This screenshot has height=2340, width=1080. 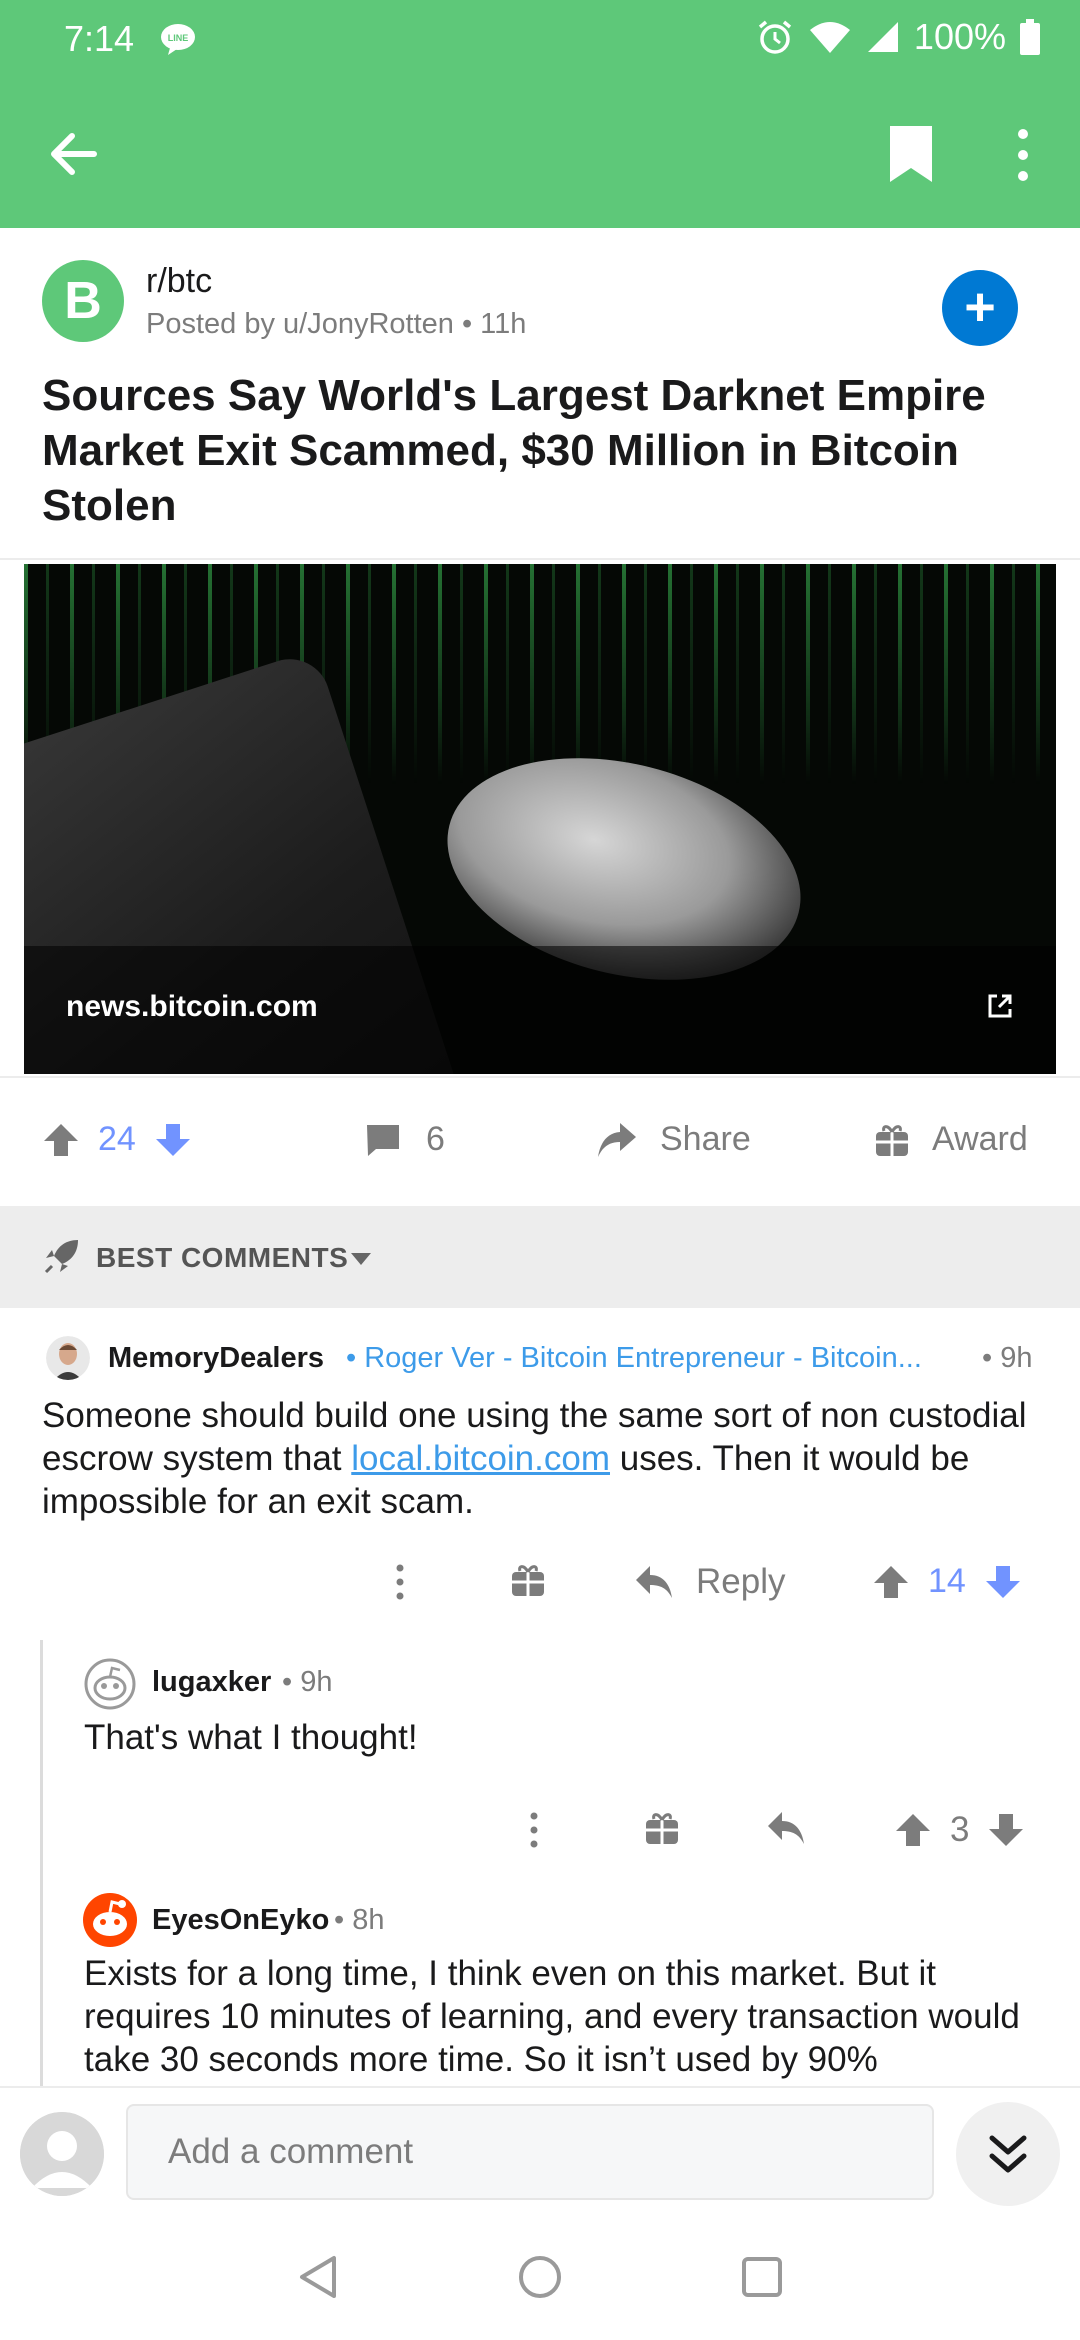 I want to click on post-action-bar: 24 6 Share Award, so click(x=540, y=1143).